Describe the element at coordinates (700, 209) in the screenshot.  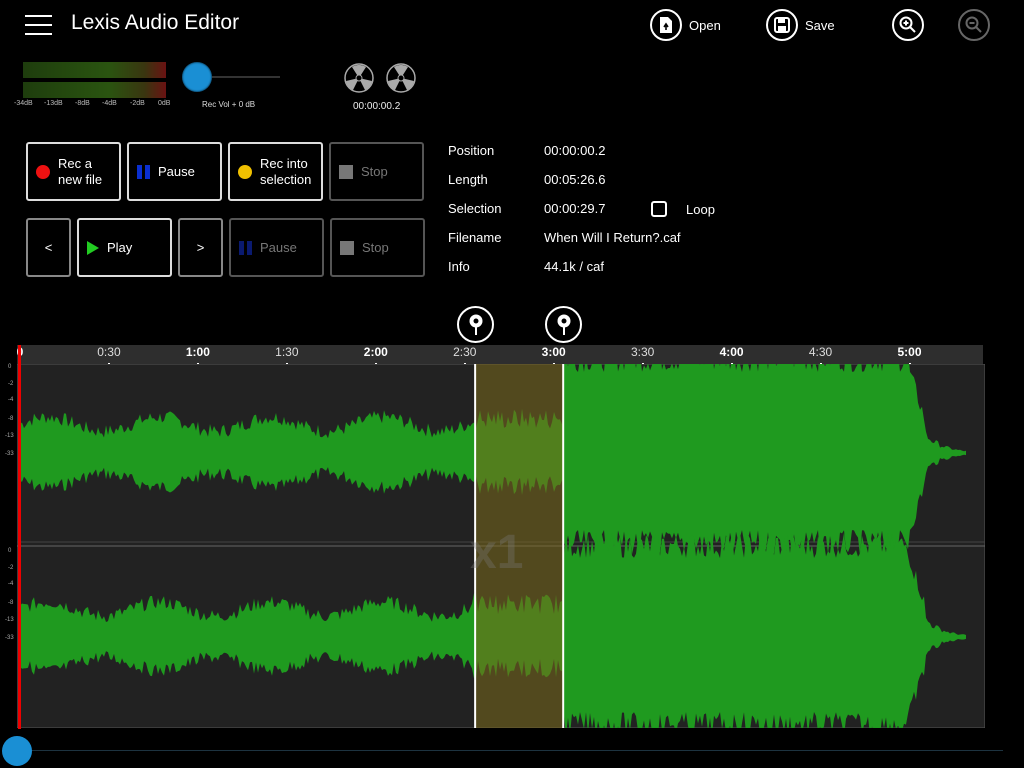
I see `loop-label: Loop` at that location.